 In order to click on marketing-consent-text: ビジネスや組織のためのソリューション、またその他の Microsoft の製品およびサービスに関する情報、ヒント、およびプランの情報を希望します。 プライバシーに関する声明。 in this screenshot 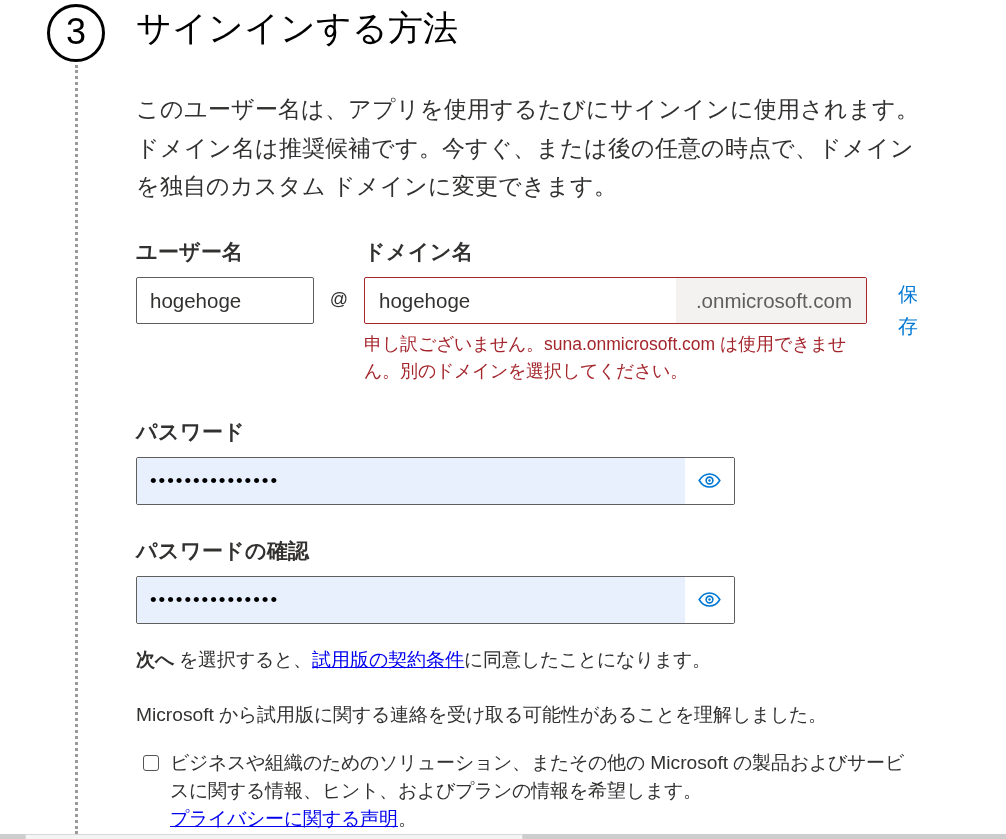, I will do `click(538, 790)`.